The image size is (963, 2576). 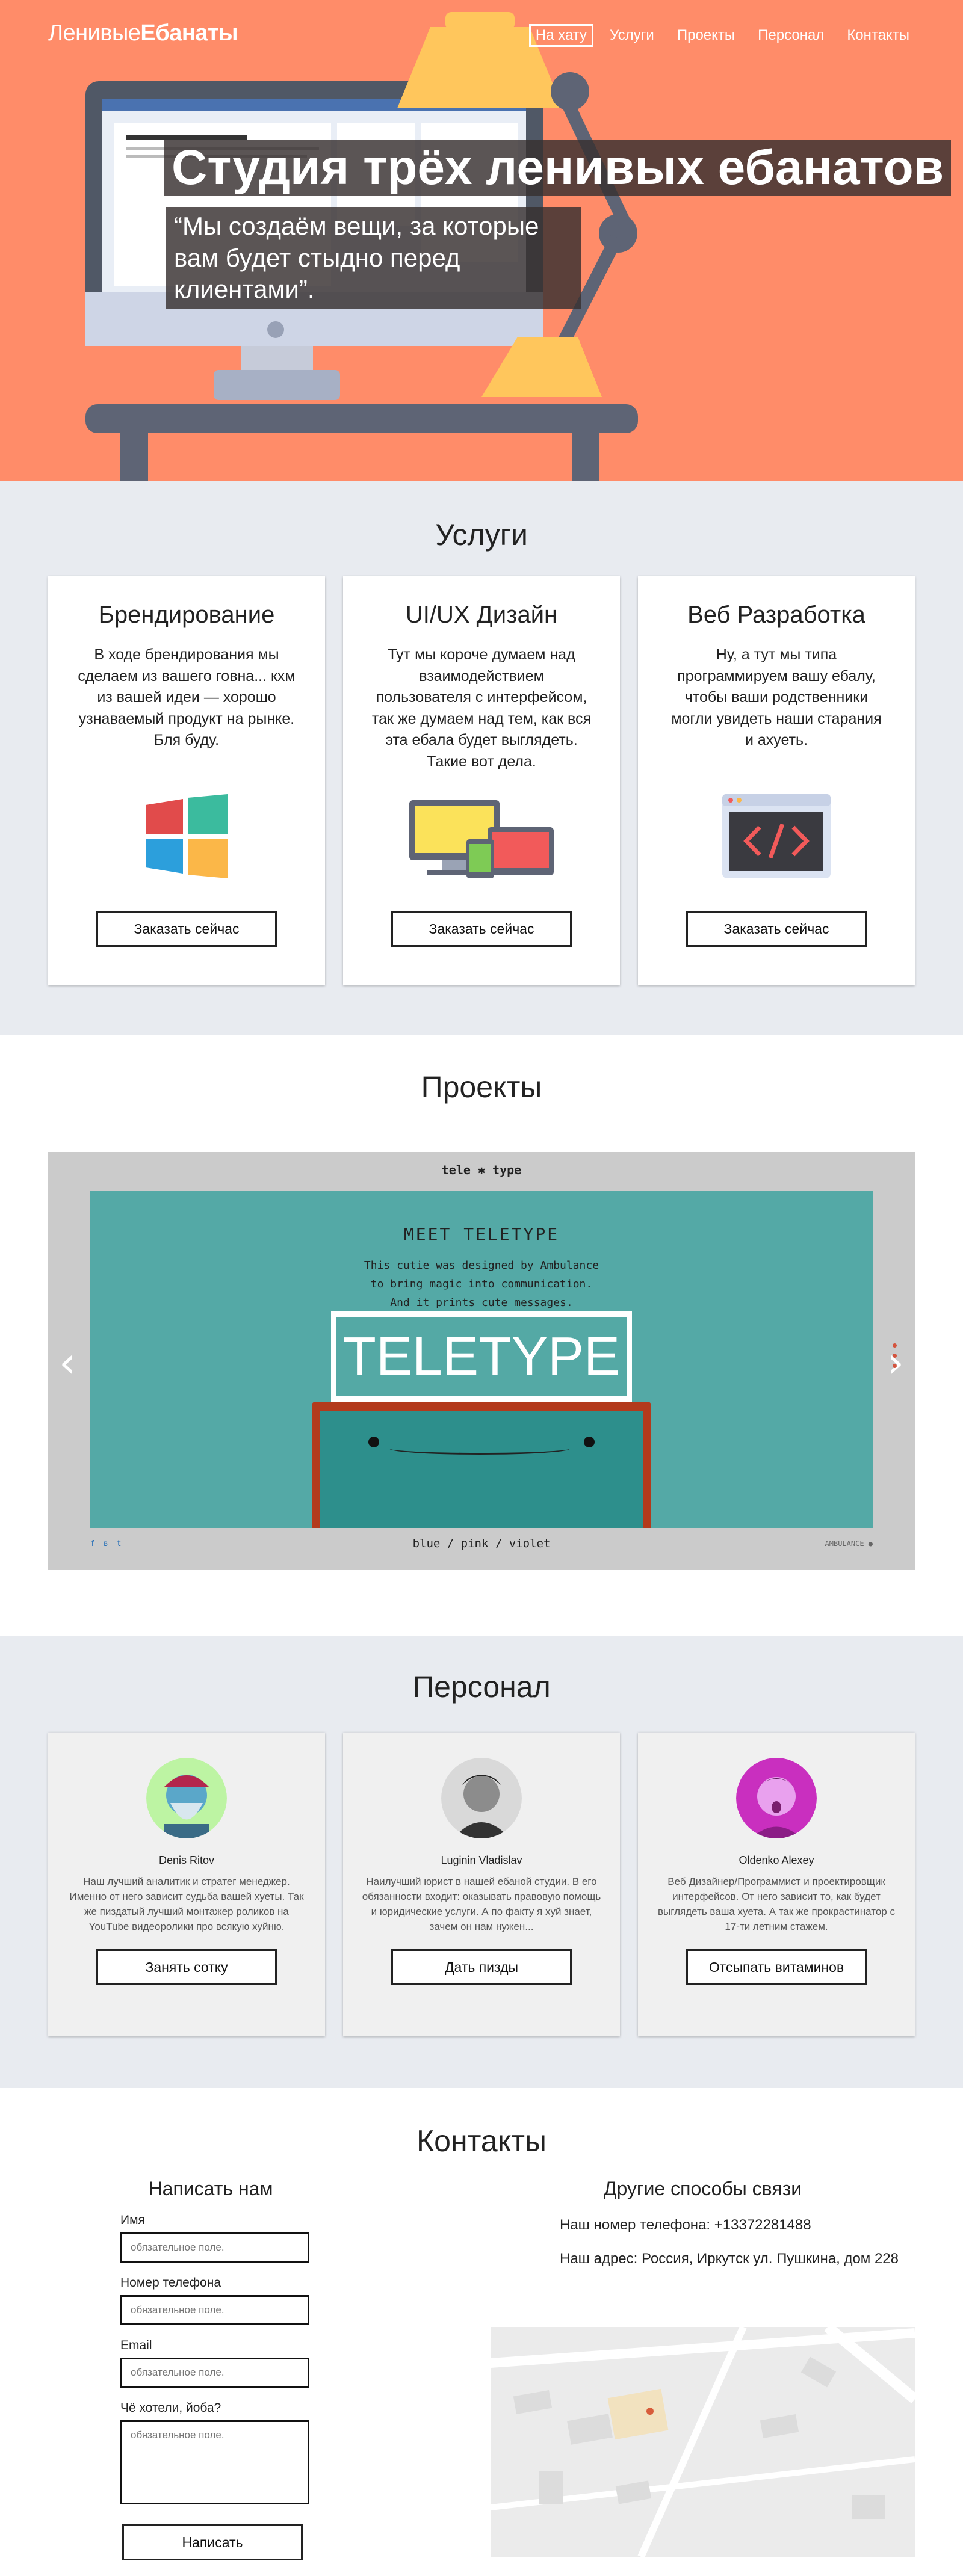 What do you see at coordinates (650, 2411) in the screenshot?
I see `map-pin-icon` at bounding box center [650, 2411].